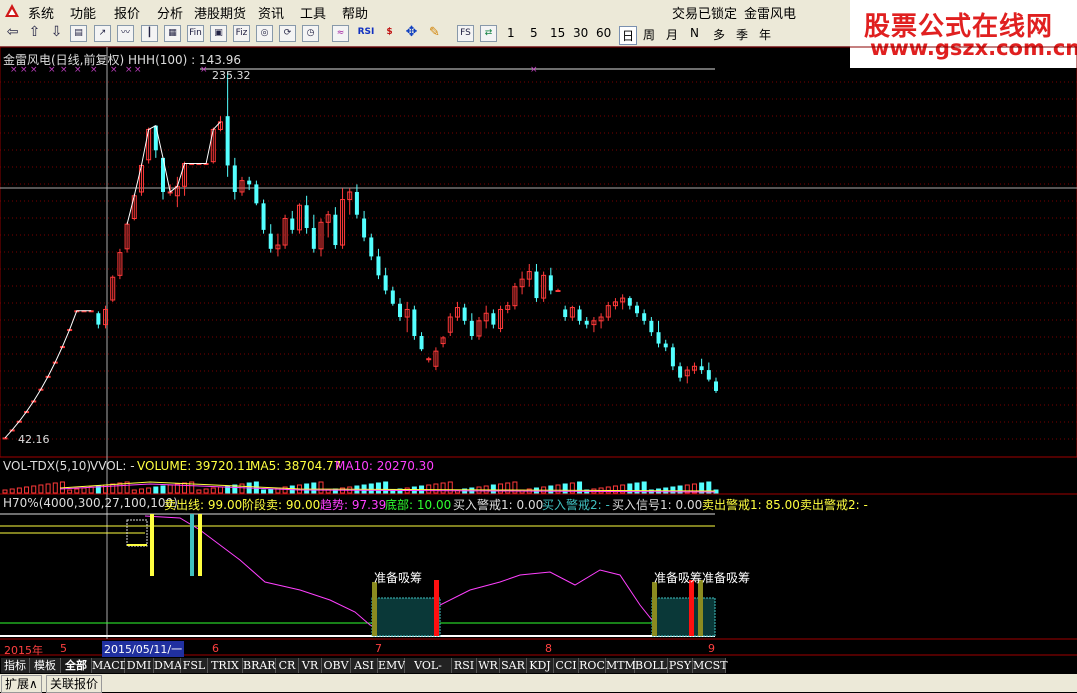 Image resolution: width=1077 pixels, height=693 pixels. Describe the element at coordinates (259, 665) in the screenshot. I see `tab-8: BRAR` at that location.